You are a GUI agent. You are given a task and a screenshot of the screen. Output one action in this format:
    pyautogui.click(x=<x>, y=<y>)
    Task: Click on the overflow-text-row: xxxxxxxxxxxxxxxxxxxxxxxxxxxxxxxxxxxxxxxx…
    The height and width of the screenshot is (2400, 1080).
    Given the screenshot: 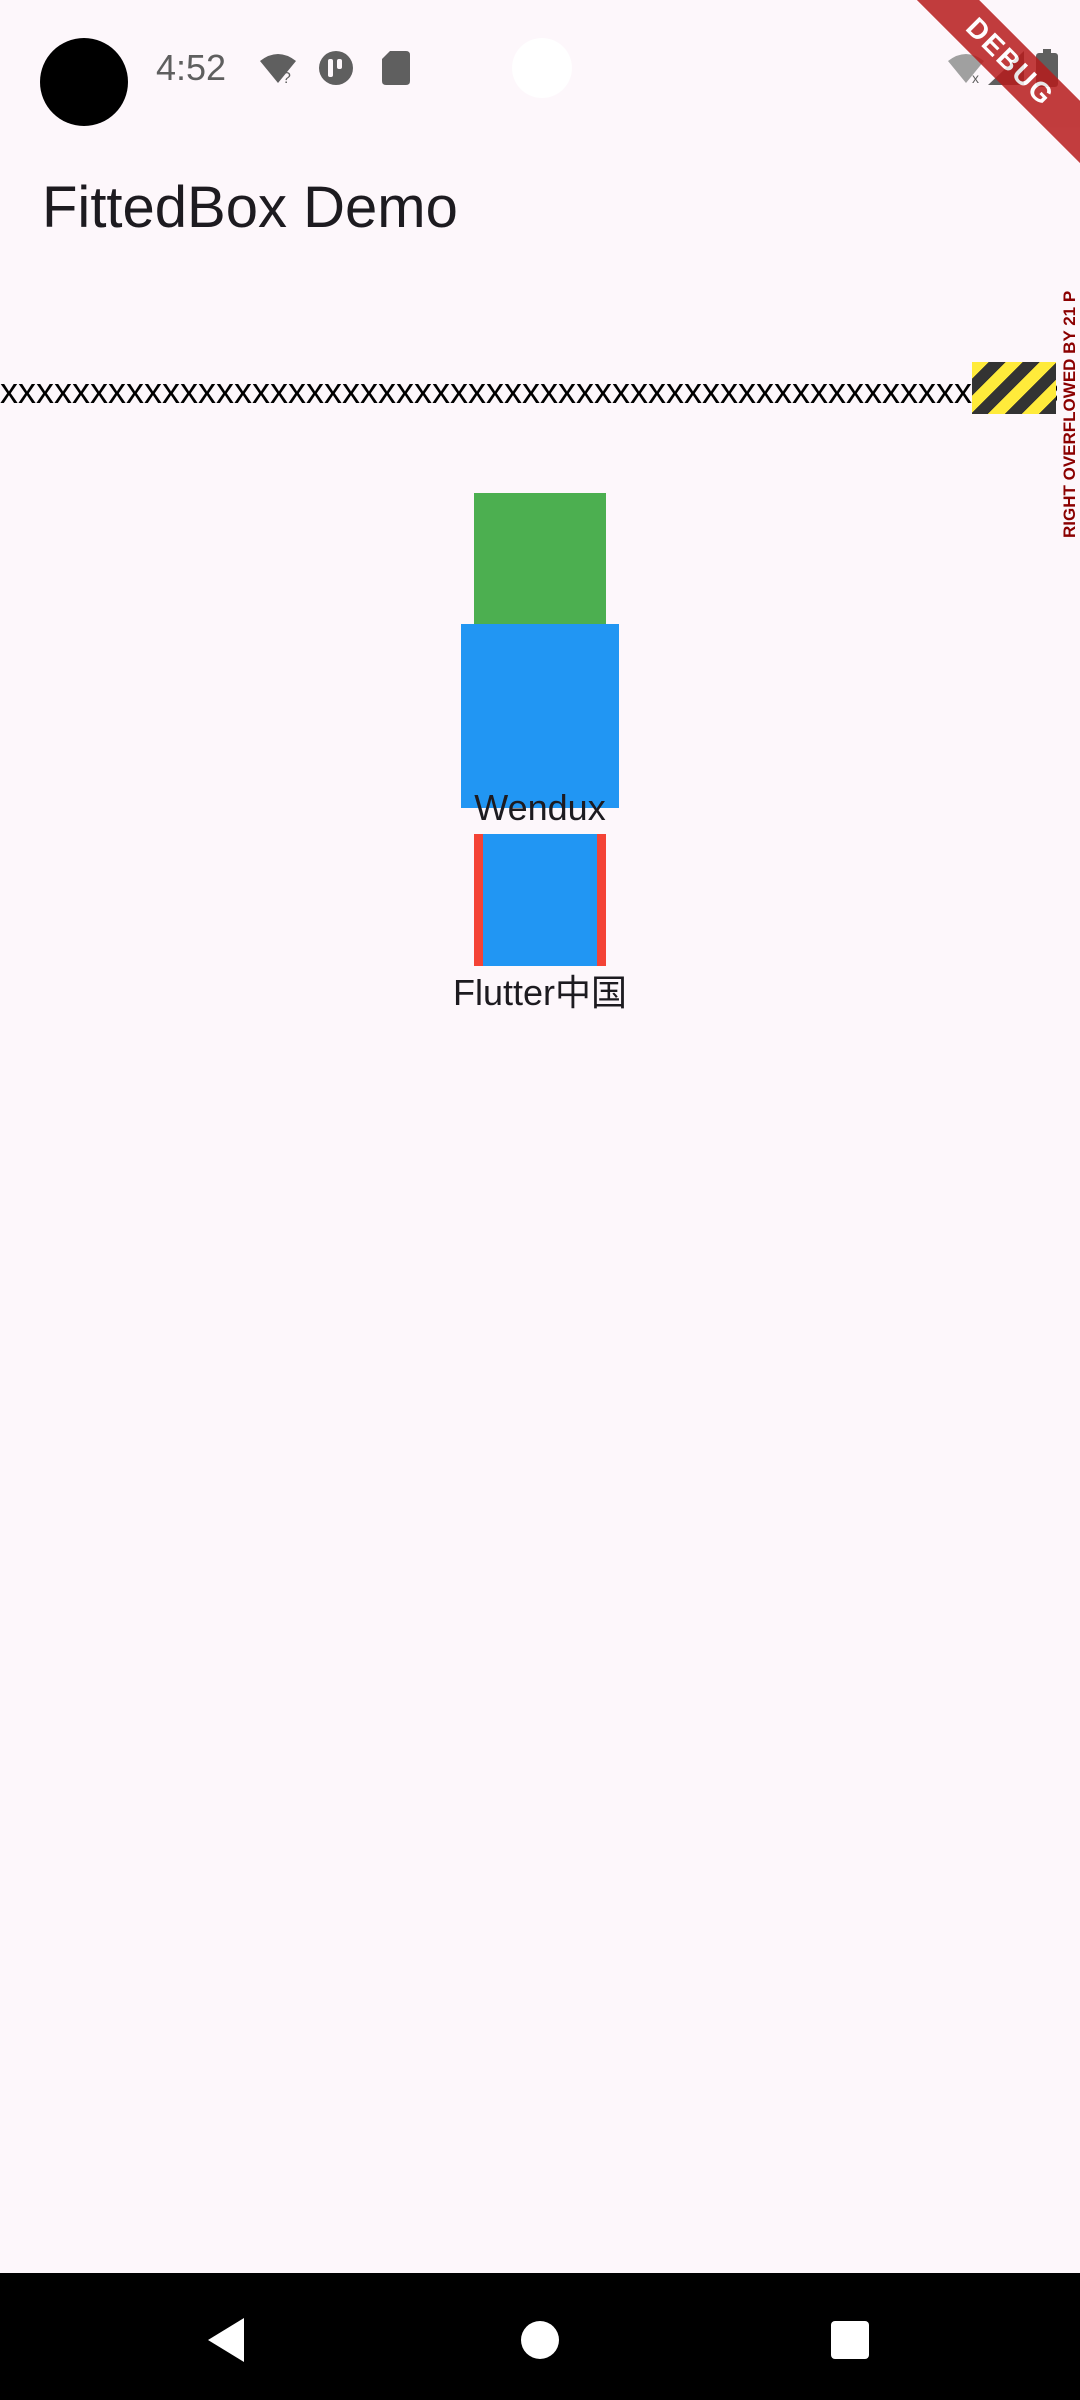 What is the action you would take?
    pyautogui.click(x=528, y=390)
    